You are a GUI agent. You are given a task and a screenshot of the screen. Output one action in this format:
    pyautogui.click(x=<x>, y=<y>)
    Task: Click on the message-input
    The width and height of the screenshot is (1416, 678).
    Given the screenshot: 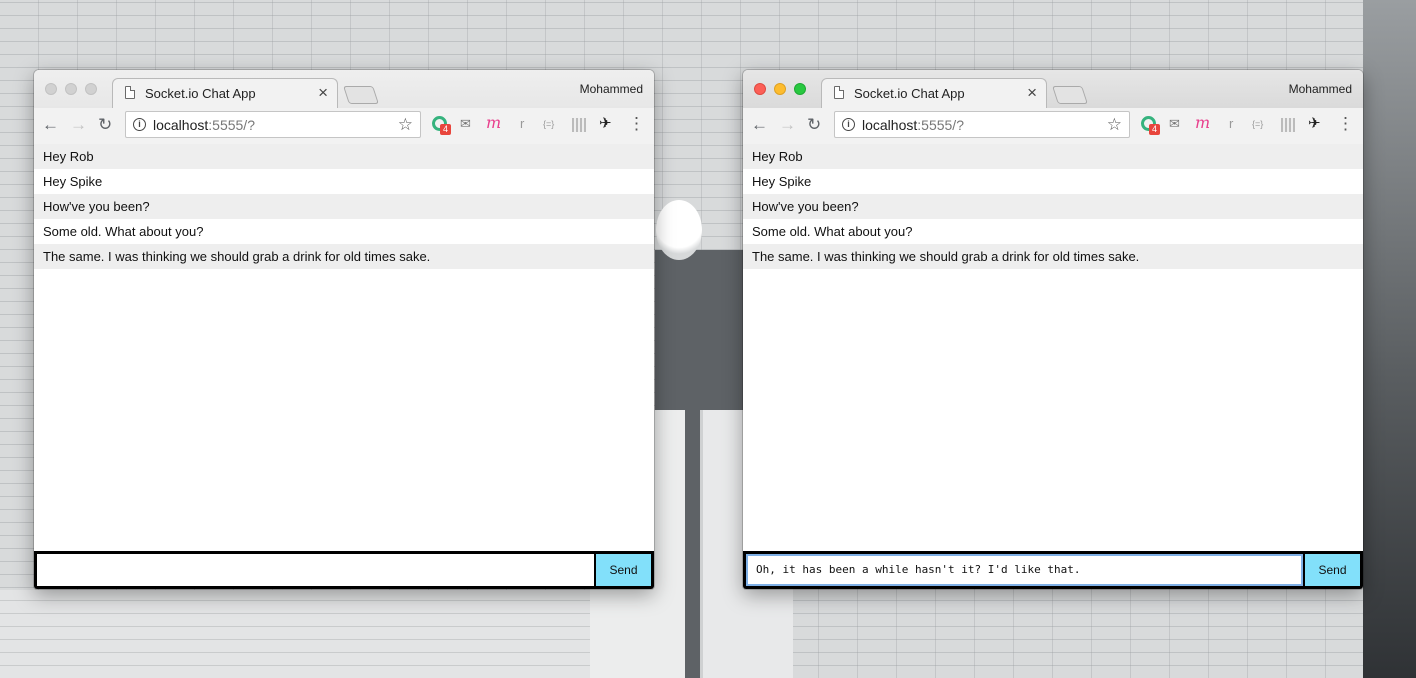 What is the action you would take?
    pyautogui.click(x=315, y=570)
    